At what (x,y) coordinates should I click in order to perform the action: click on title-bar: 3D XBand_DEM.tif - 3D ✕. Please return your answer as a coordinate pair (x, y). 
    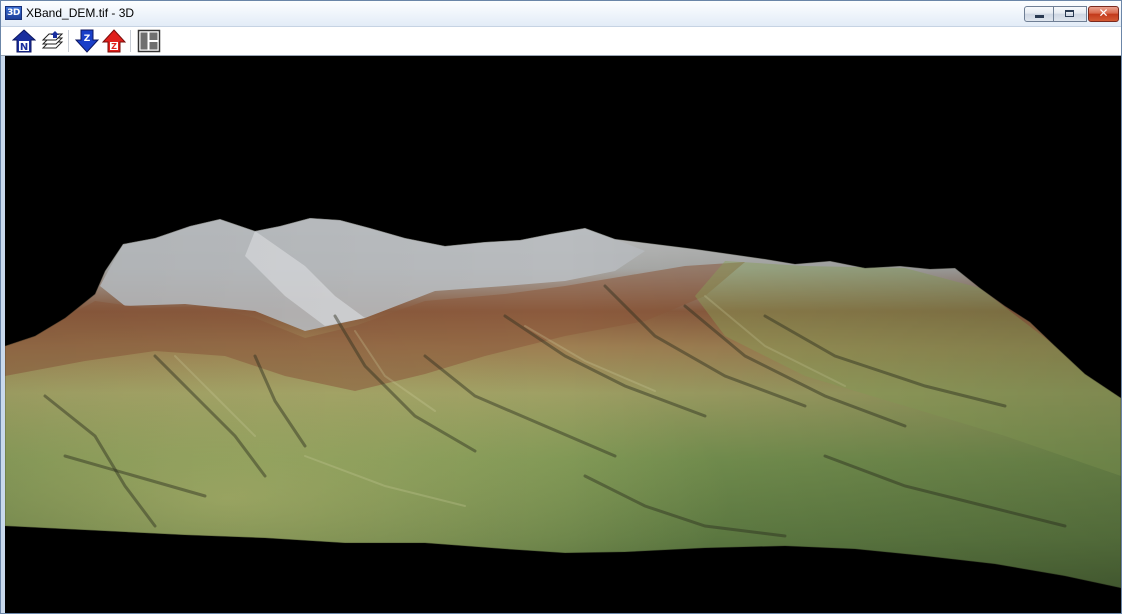
    Looking at the image, I should click on (561, 14).